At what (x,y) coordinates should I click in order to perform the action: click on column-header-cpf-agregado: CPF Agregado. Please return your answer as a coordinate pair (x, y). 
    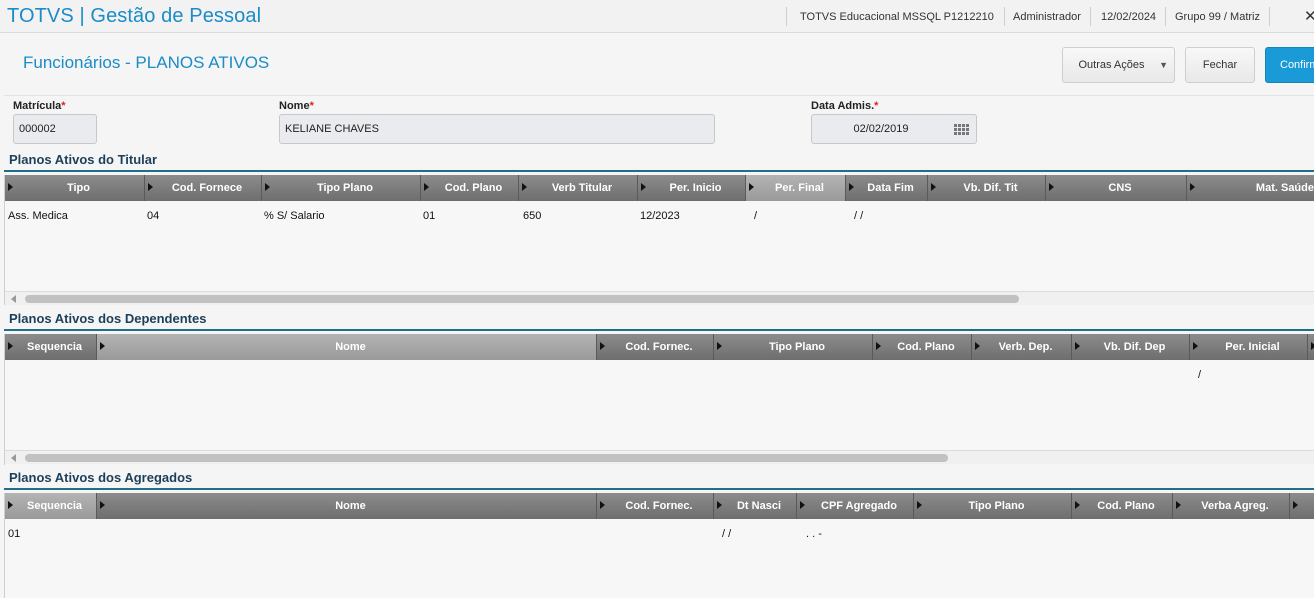
    Looking at the image, I should click on (855, 506).